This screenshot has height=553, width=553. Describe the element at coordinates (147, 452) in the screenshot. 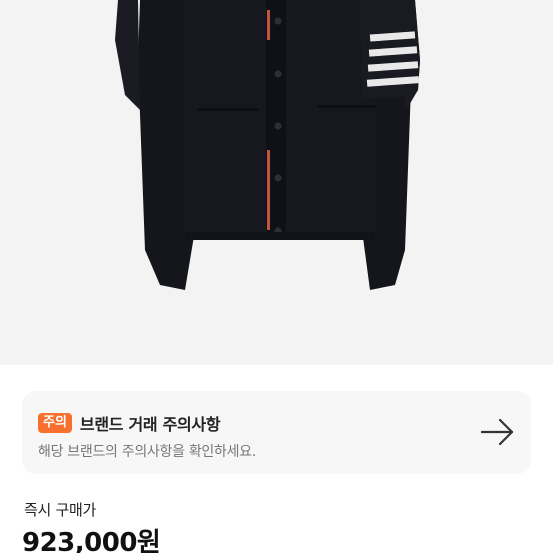

I see `notice-subtitle: 해당 브랜드의 주의사항을 확인하세요.` at that location.